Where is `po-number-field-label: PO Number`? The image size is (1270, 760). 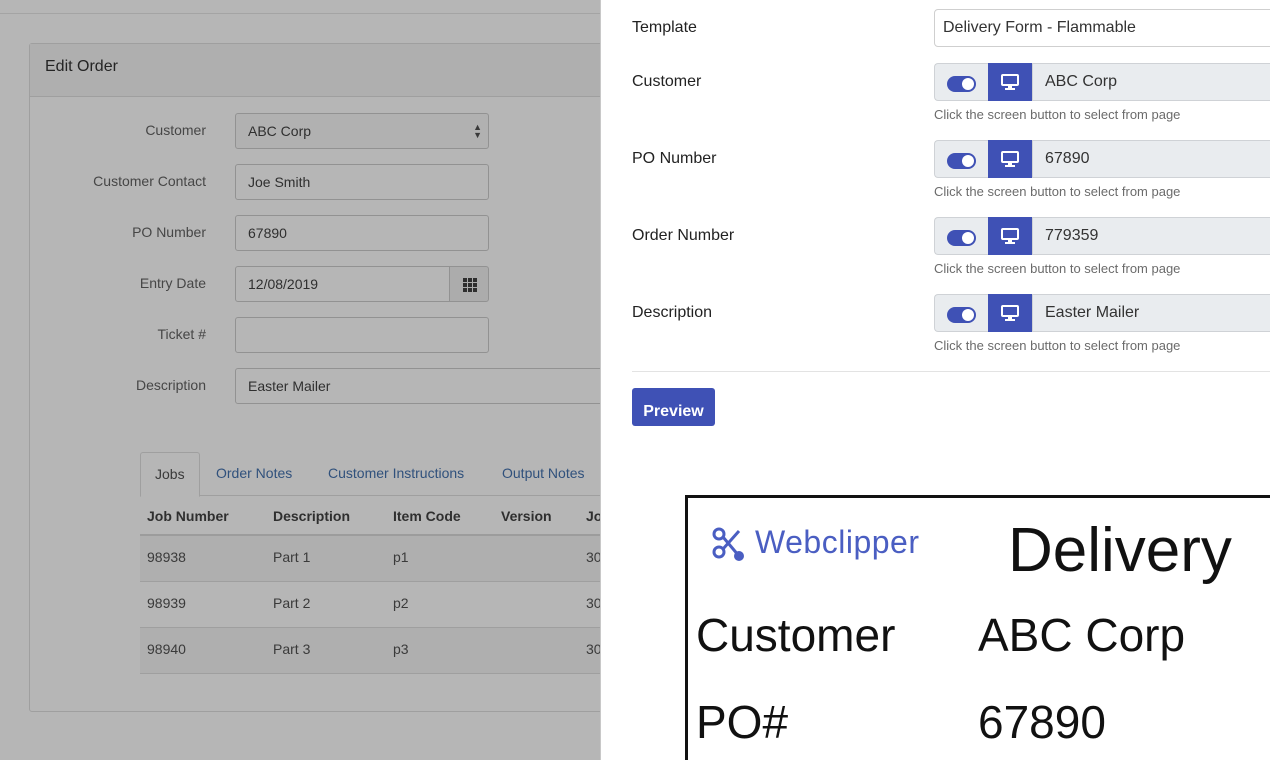
po-number-field-label: PO Number is located at coordinates (674, 158).